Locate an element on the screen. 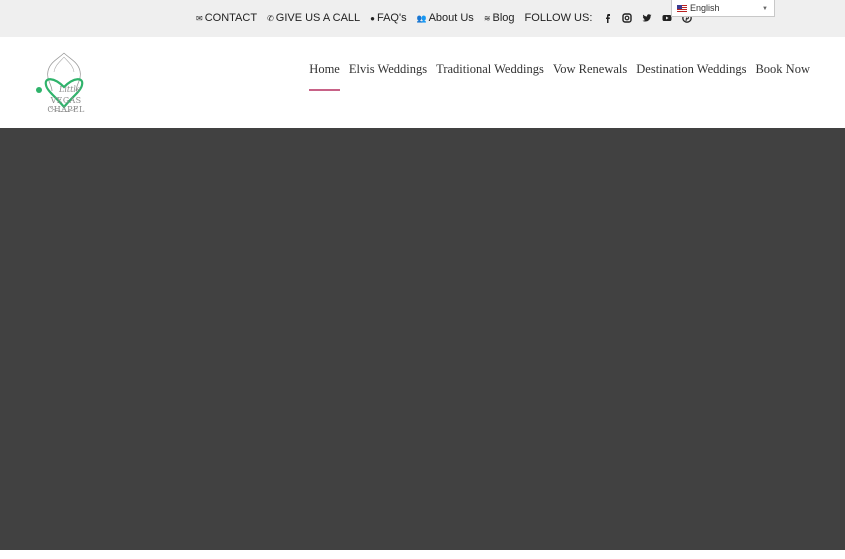 The height and width of the screenshot is (559, 845). call-label: GIVE US A CALL is located at coordinates (318, 18).